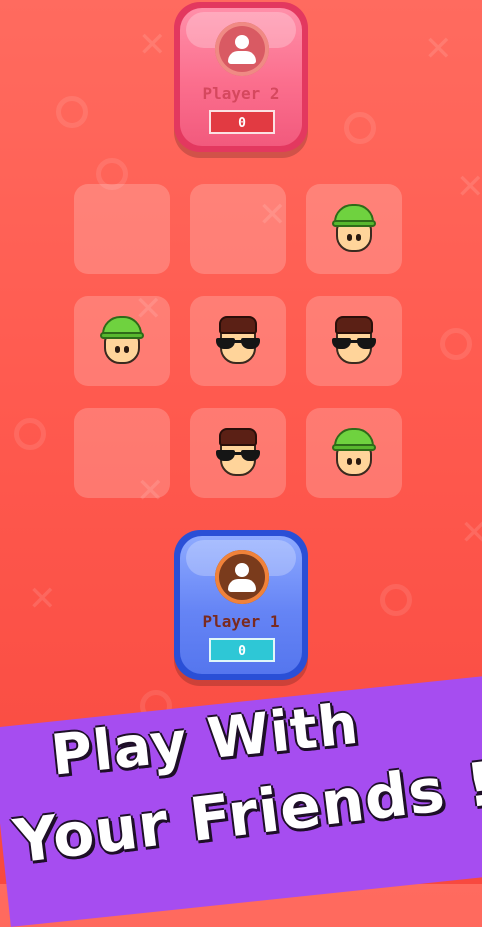 This screenshot has width=482, height=927. What do you see at coordinates (241, 93) in the screenshot?
I see `player2-name: Player 2` at bounding box center [241, 93].